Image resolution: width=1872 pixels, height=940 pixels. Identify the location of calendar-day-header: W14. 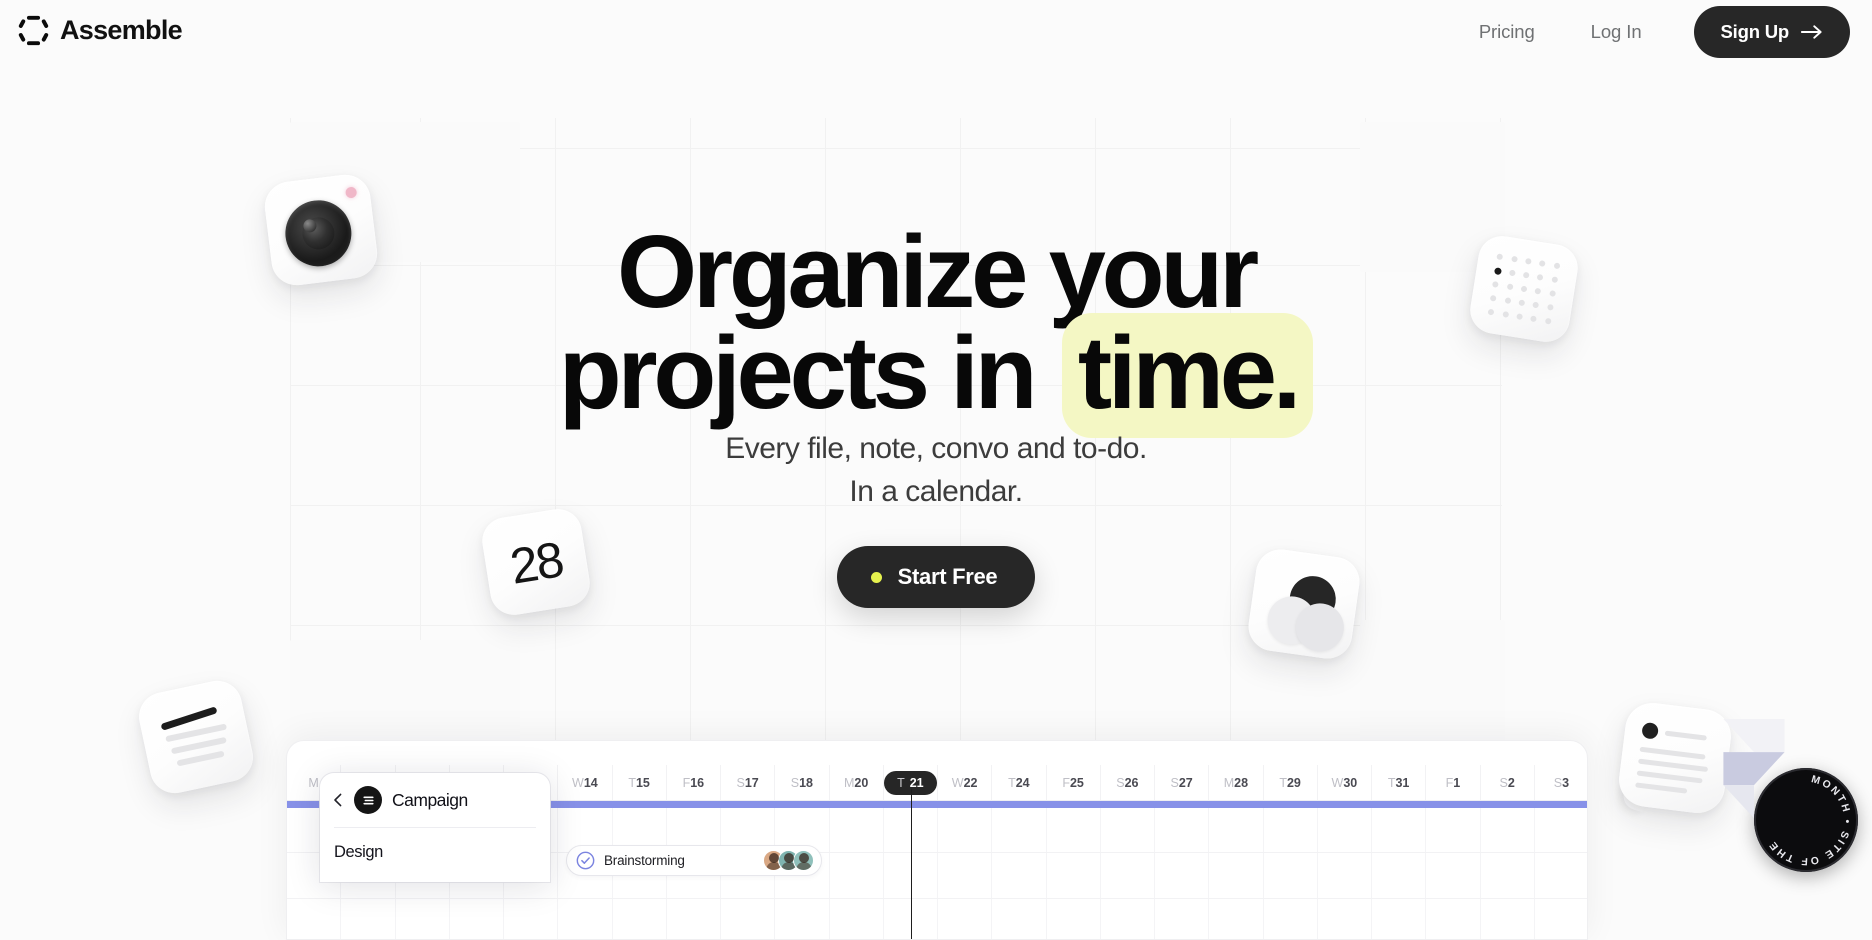
(585, 782).